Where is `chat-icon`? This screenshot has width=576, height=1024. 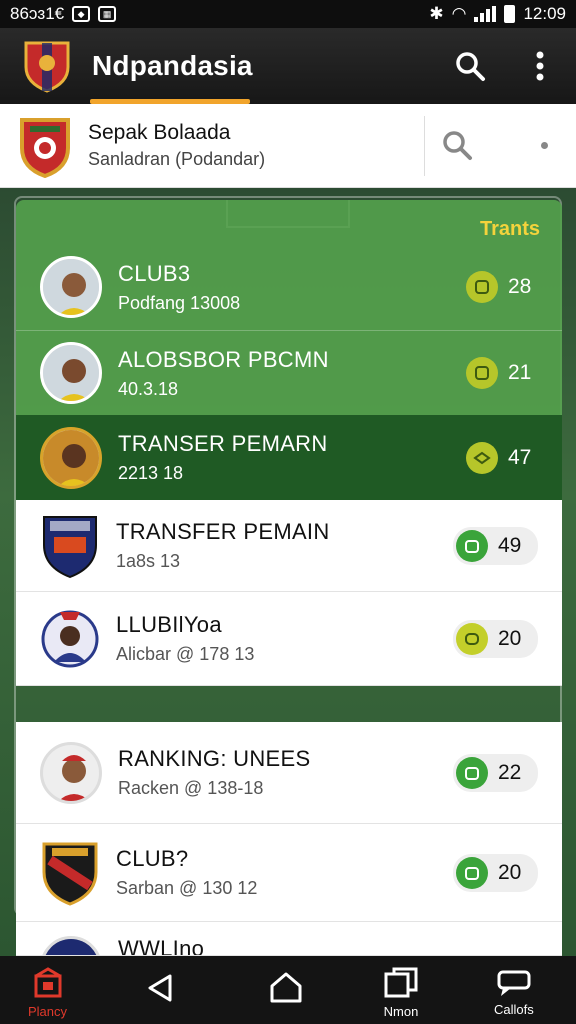
chat-icon is located at coordinates (514, 983).